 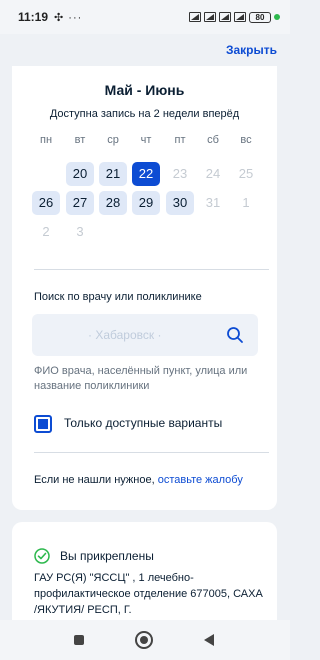 What do you see at coordinates (79, 640) in the screenshot?
I see `recent-apps-icon` at bounding box center [79, 640].